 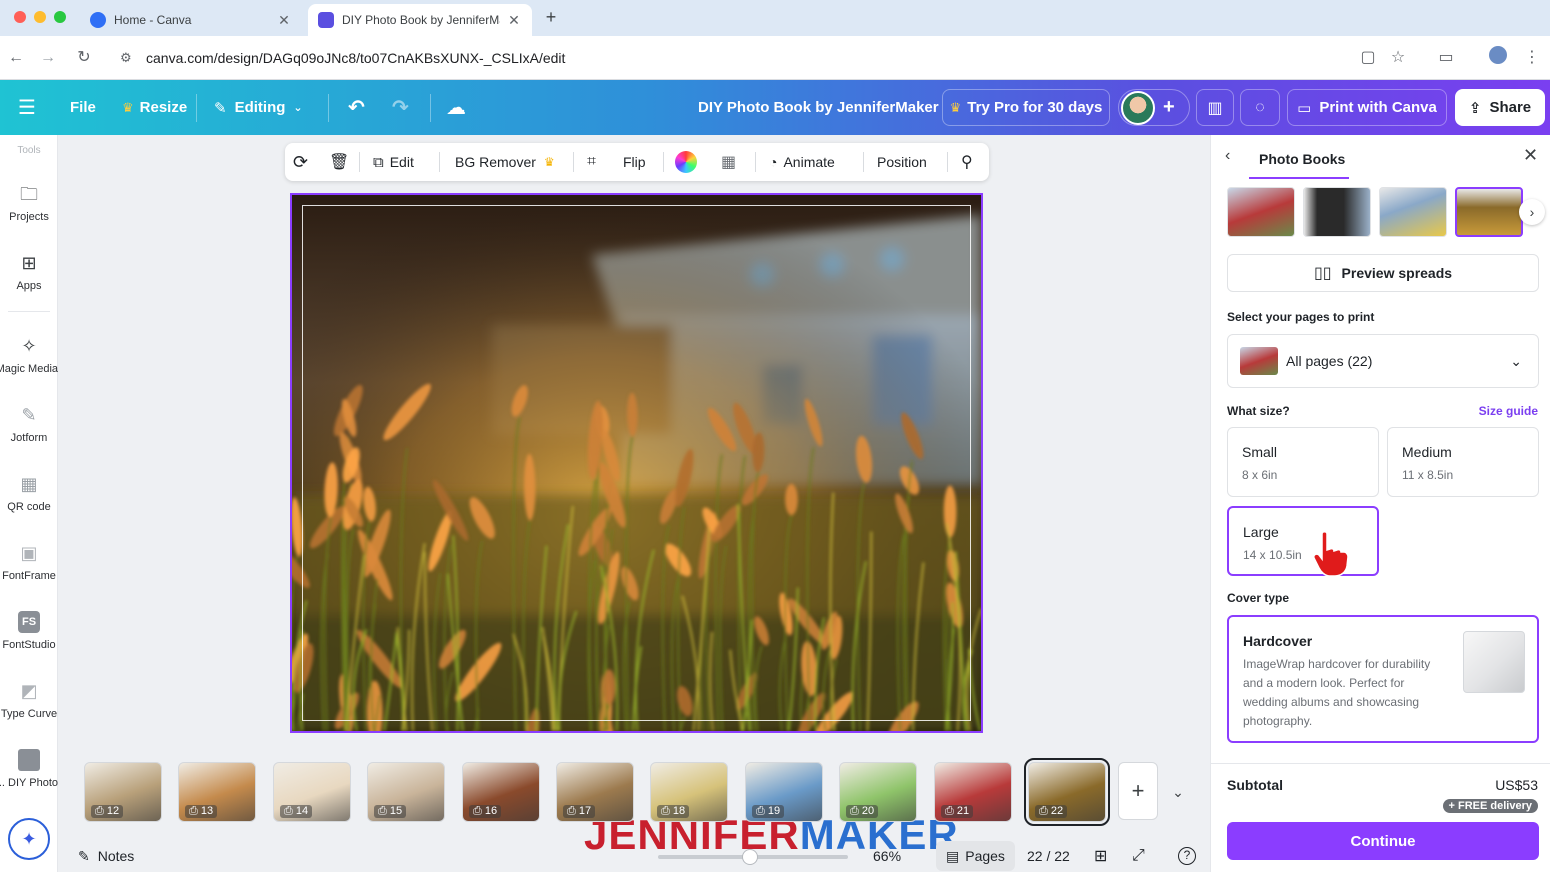 What do you see at coordinates (60, 17) in the screenshot?
I see `window-zoom-button` at bounding box center [60, 17].